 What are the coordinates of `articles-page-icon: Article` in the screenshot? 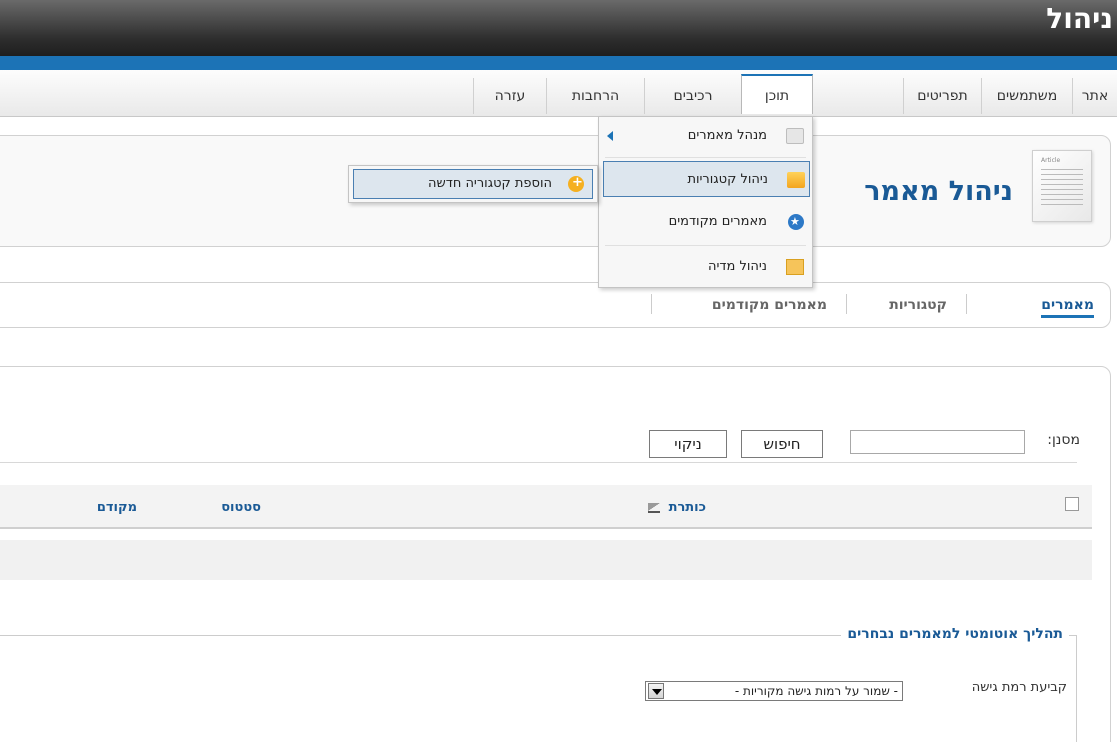 It's located at (1062, 186).